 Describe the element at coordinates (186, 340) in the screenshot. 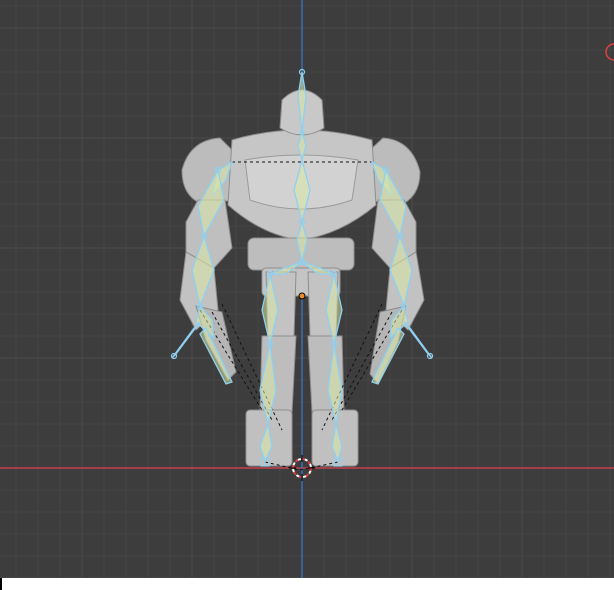

I see `bone-finger-left-outer` at that location.